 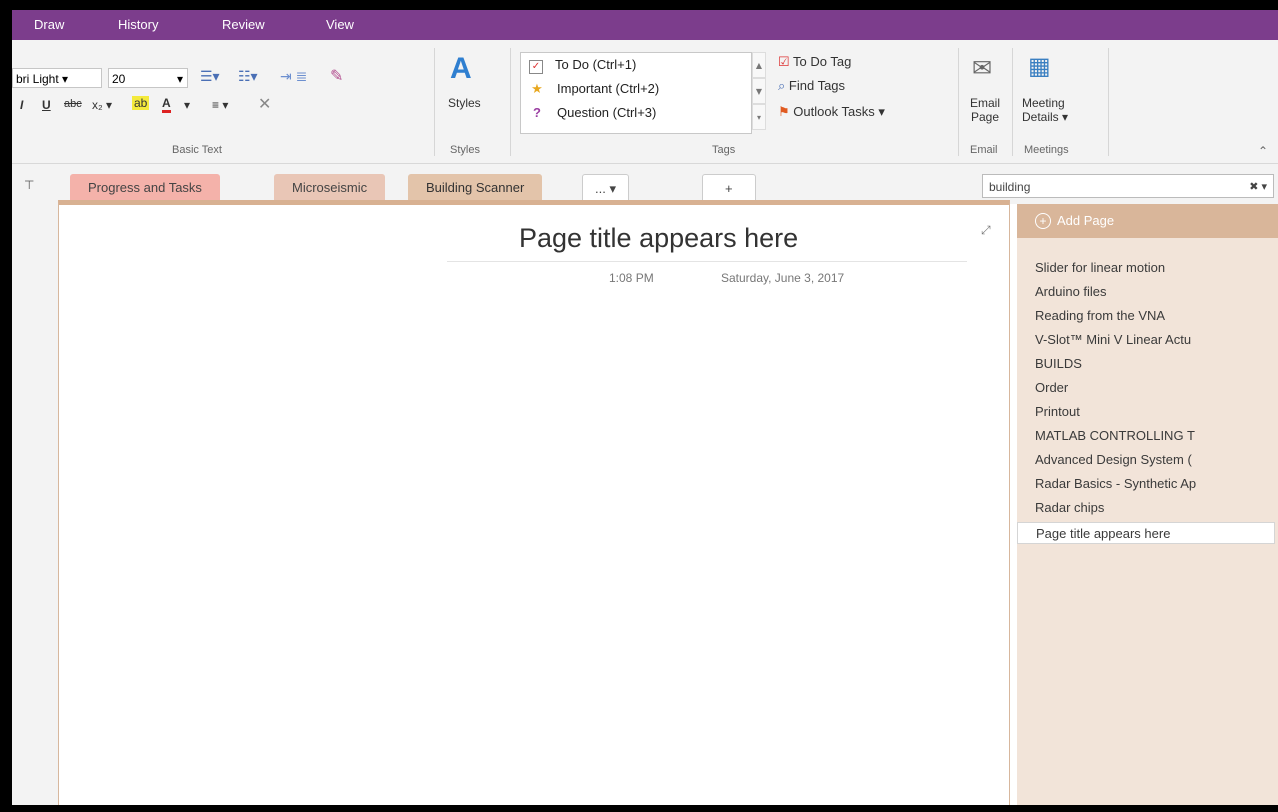 What do you see at coordinates (1155, 507) in the screenshot?
I see `page-list-item: Radar chips` at bounding box center [1155, 507].